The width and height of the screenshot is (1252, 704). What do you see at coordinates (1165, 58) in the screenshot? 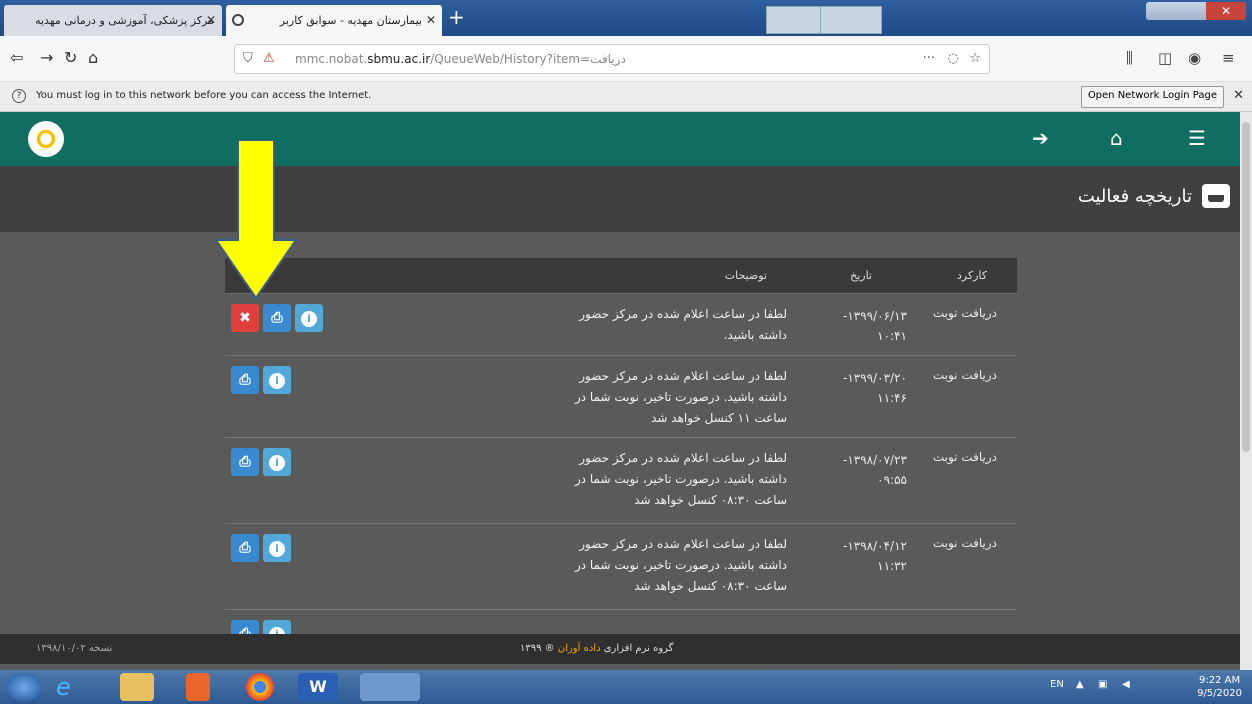
I see `sidebar-icon: ◫` at bounding box center [1165, 58].